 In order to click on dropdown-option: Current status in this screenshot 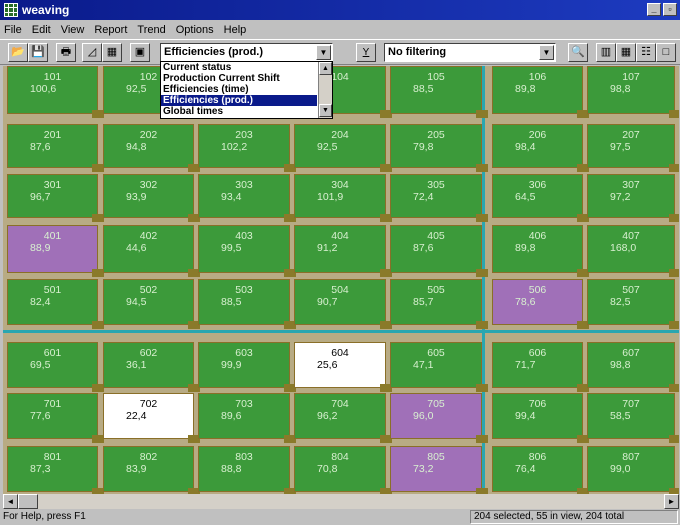, I will do `click(239, 67)`.